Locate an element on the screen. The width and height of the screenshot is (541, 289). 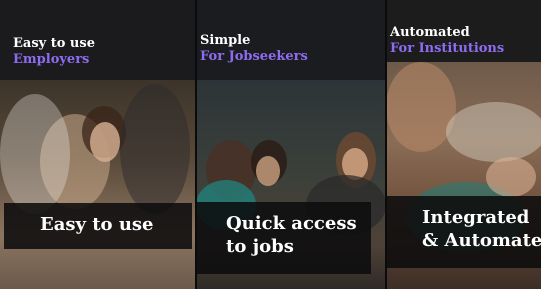
panel-caption: Easy to use is located at coordinates (98, 226).